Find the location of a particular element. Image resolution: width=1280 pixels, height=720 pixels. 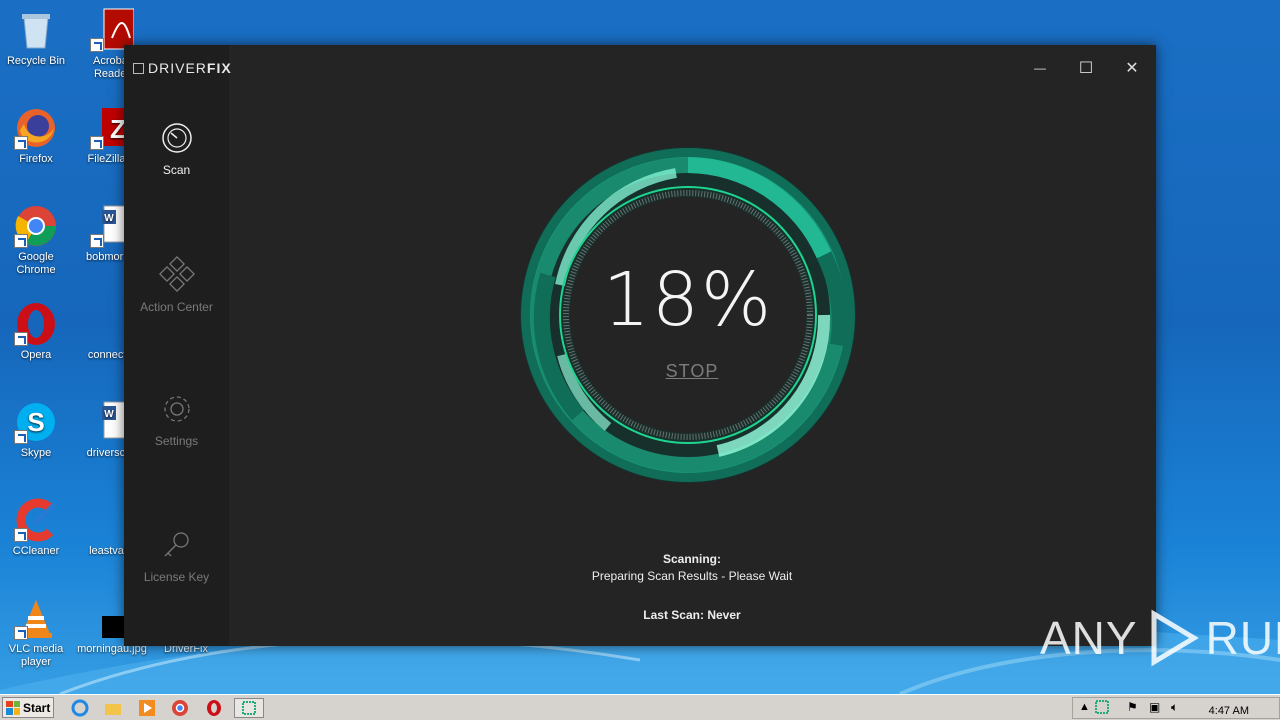

chrome-taskbar-icon is located at coordinates (180, 708).